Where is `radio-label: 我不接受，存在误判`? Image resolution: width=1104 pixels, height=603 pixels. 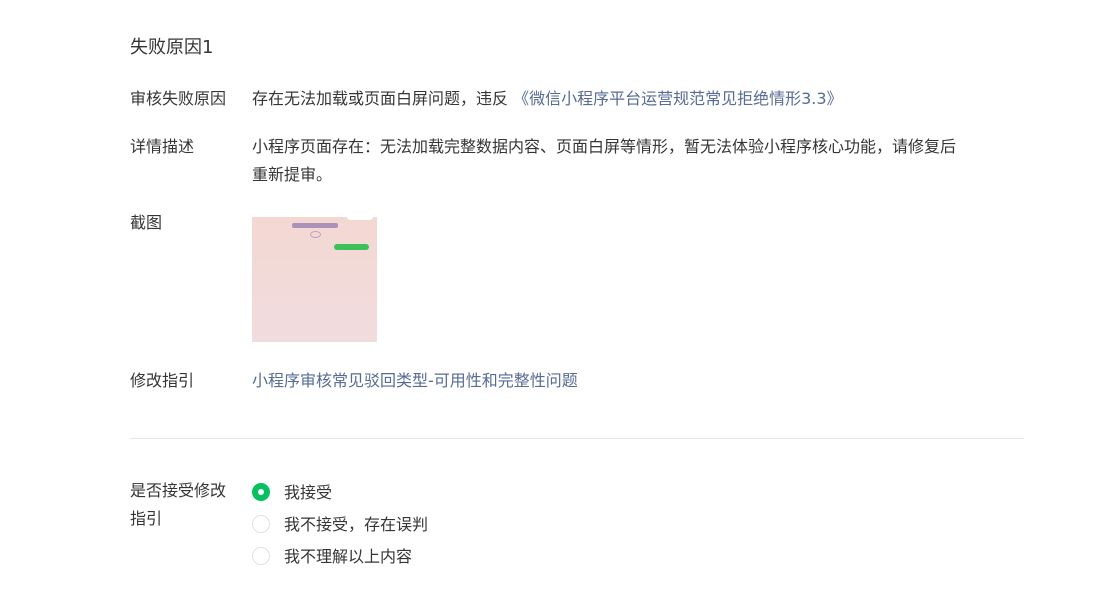
radio-label: 我不接受，存在误判 is located at coordinates (356, 524).